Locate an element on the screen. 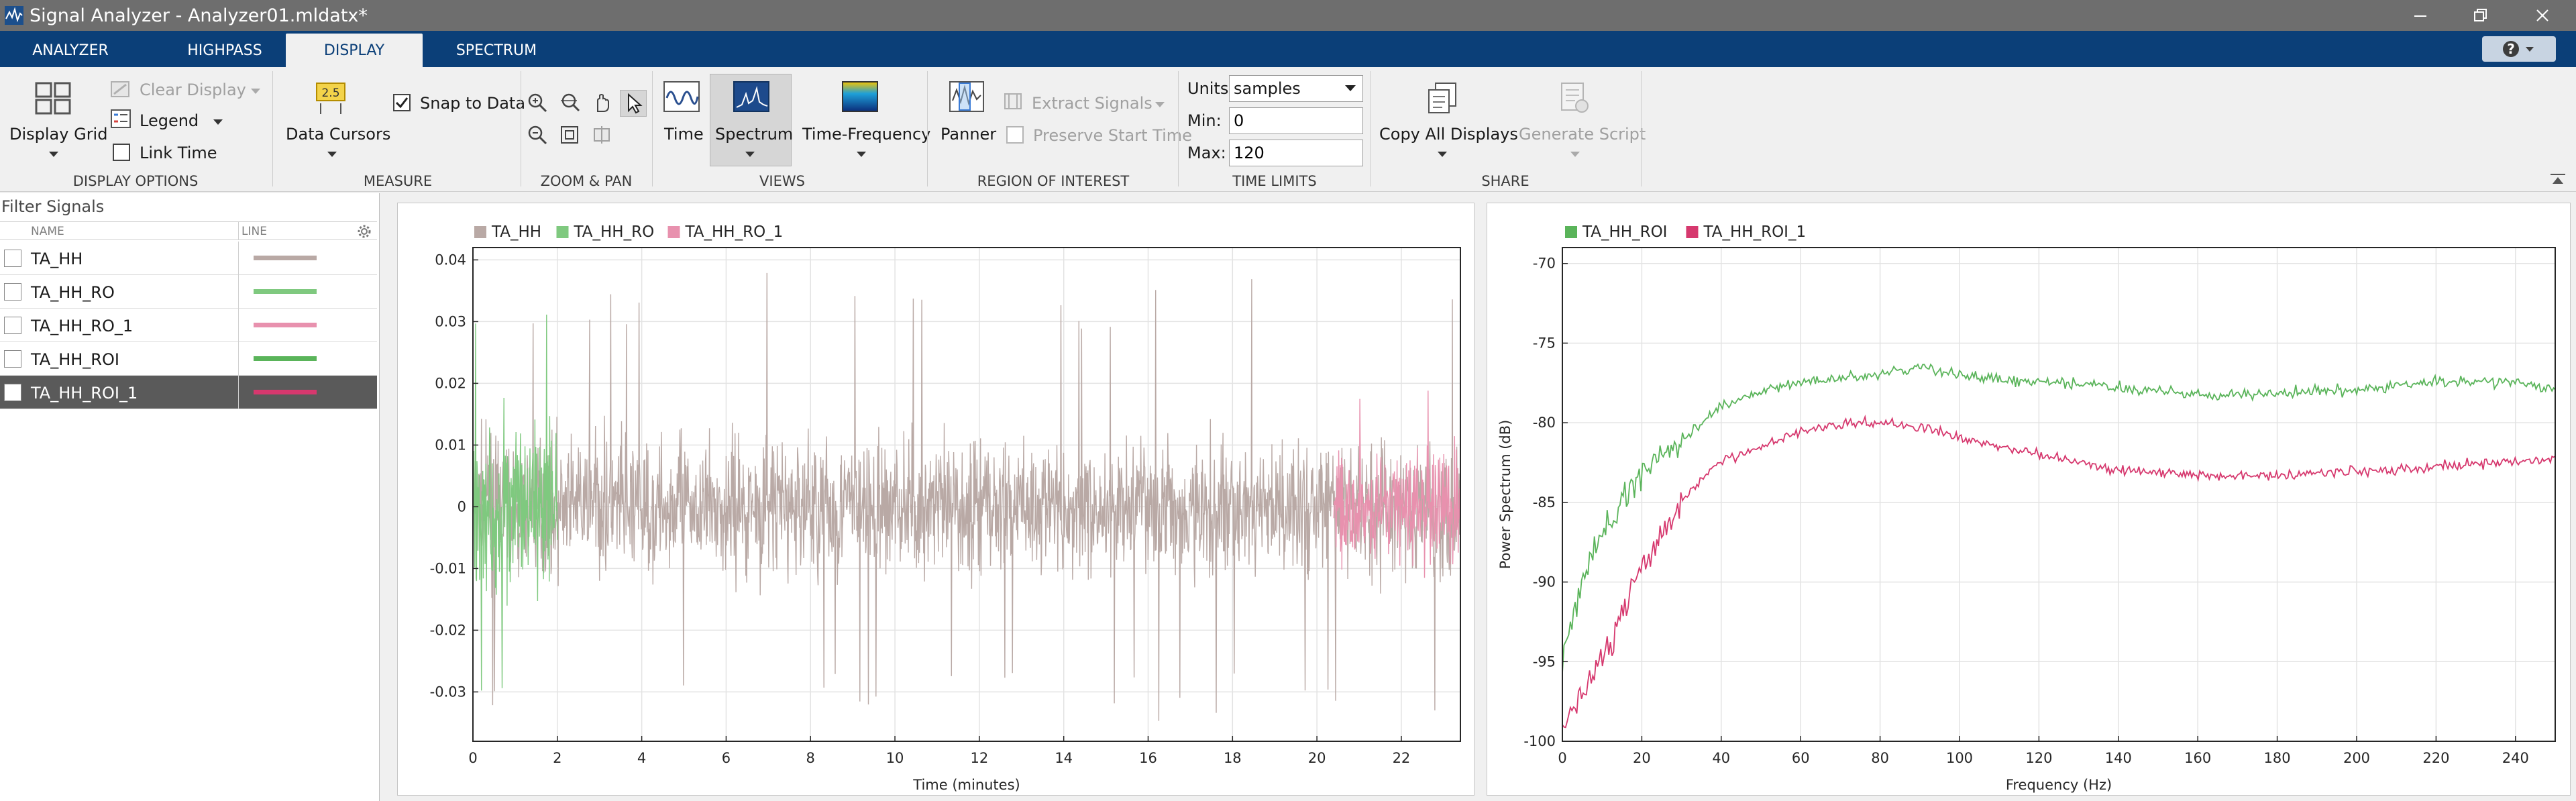 This screenshot has height=801, width=2576. display-grid-button: Display Grid is located at coordinates (58, 134).